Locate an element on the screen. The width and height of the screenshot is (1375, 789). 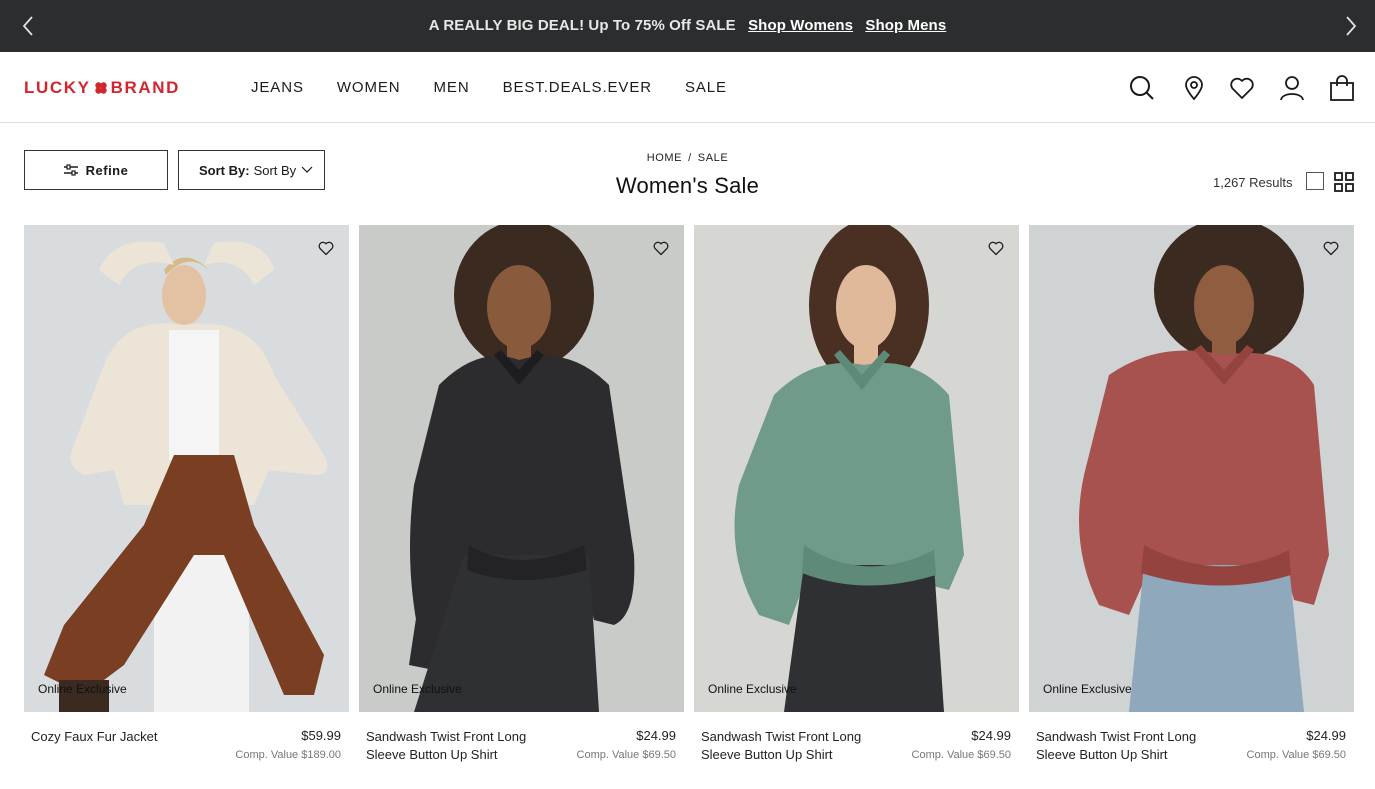
grid-view-icon is located at coordinates (1344, 182).